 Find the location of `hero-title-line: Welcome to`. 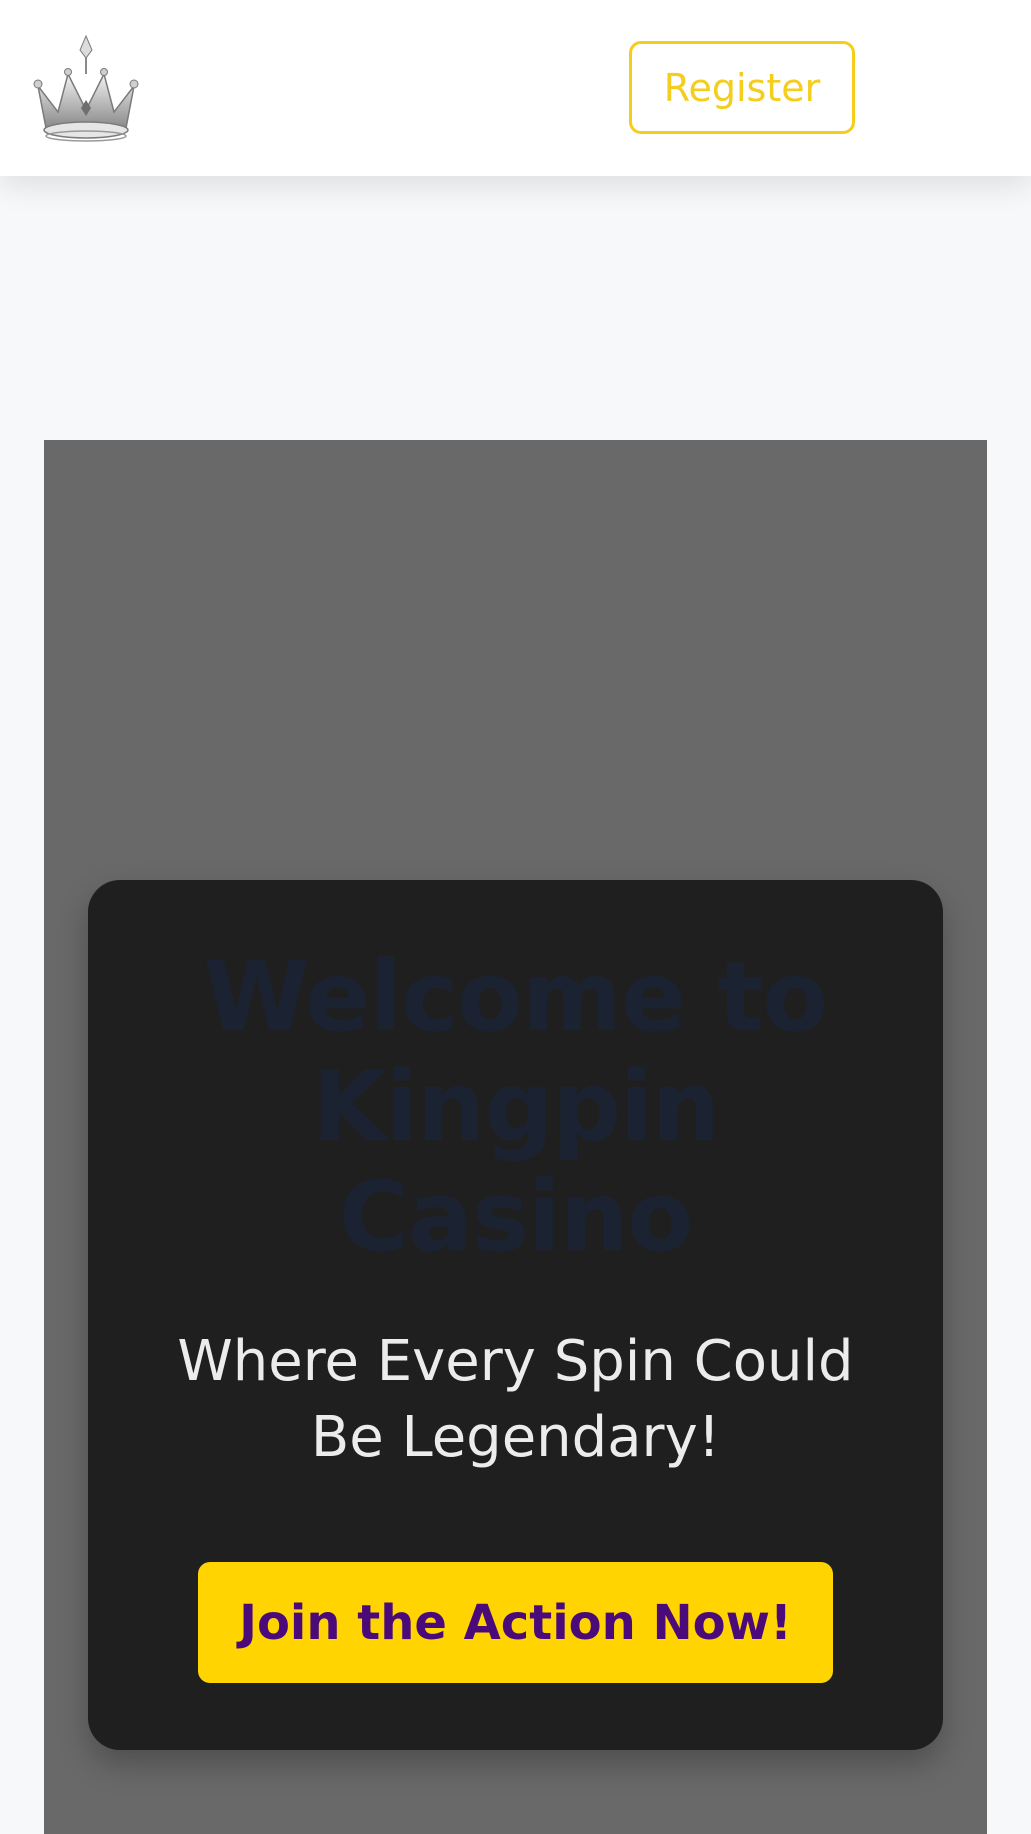

hero-title-line: Welcome to is located at coordinates (516, 997).